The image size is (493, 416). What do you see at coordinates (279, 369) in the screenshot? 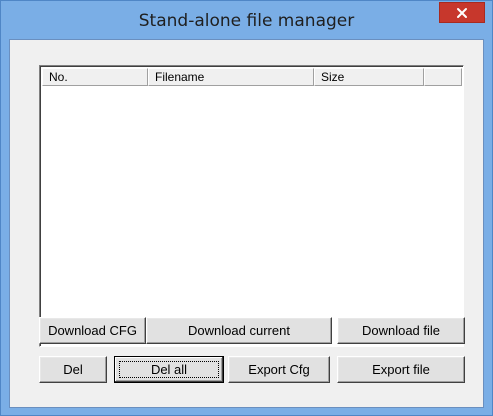
I see `export-cfg-button: Export Cfg` at bounding box center [279, 369].